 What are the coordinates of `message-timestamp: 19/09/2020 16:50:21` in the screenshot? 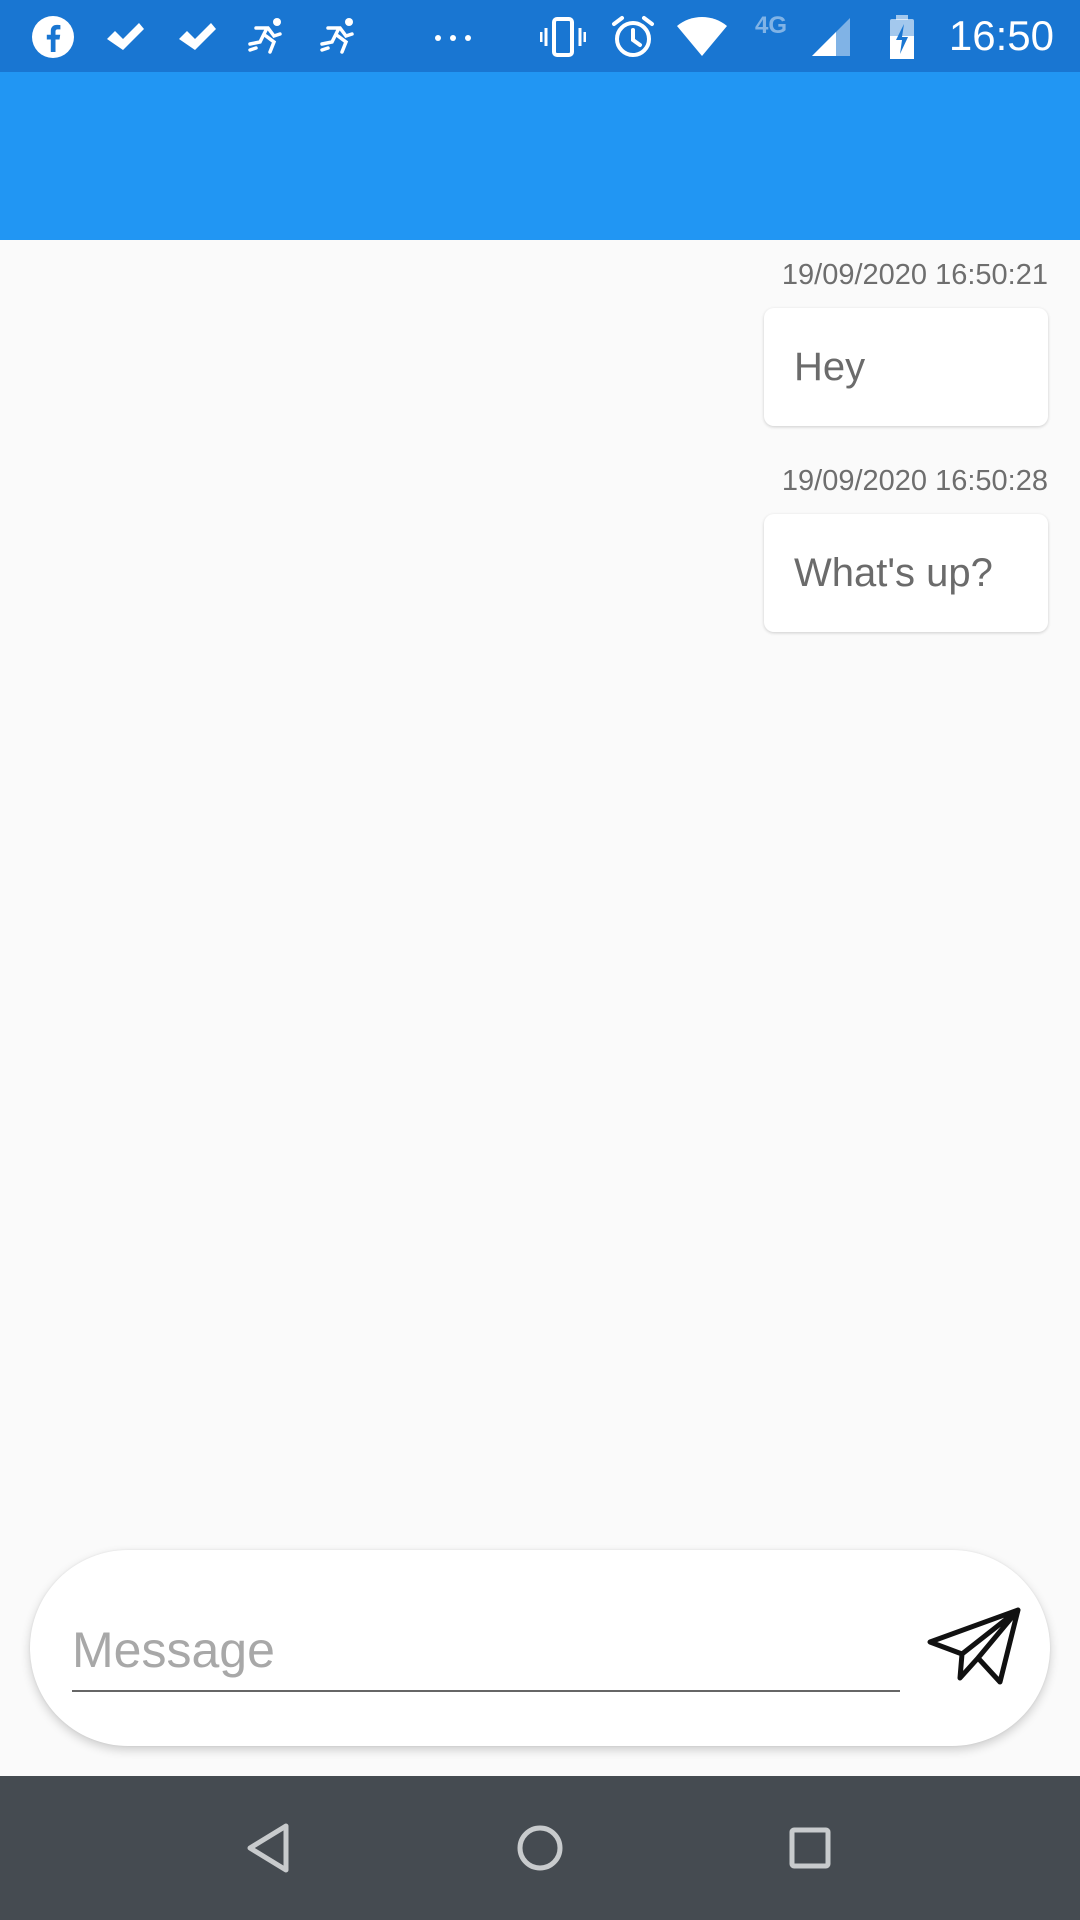 It's located at (914, 275).